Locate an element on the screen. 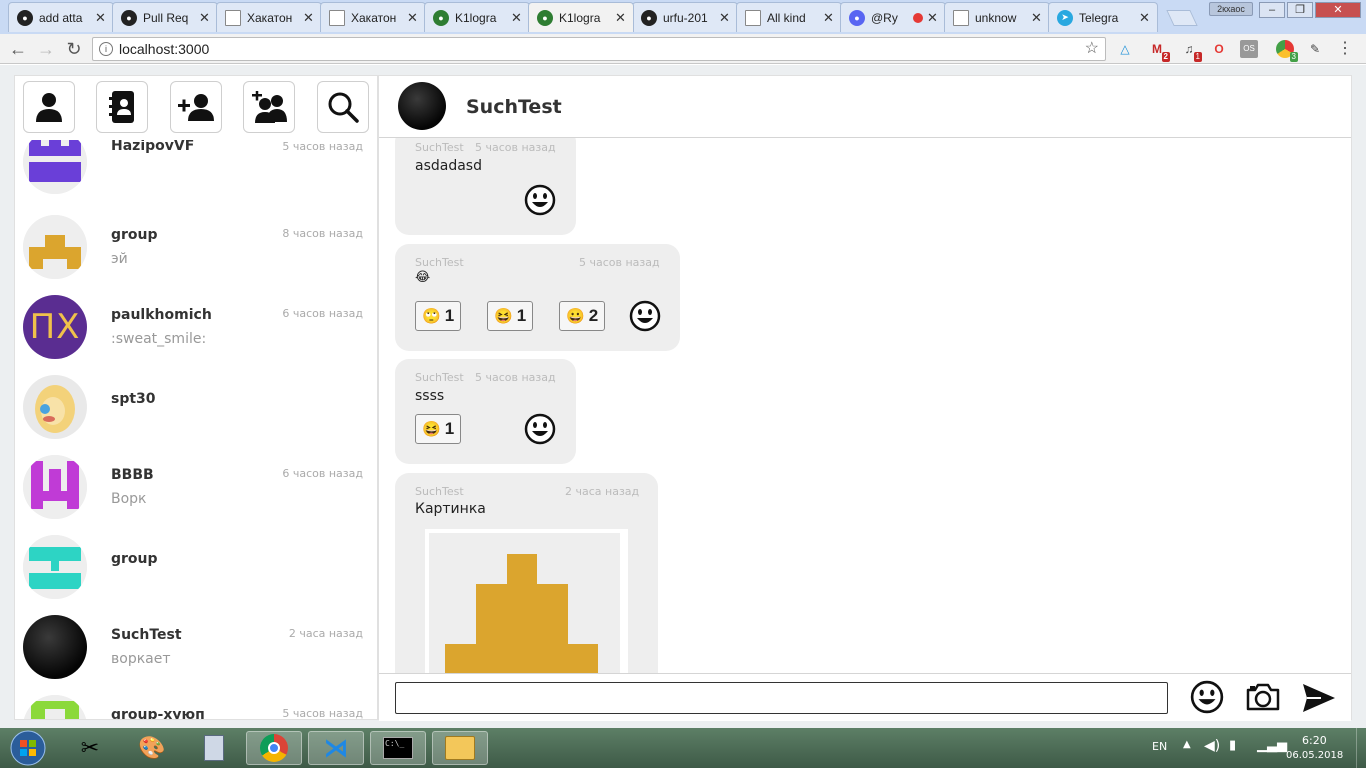  maximize-button: ❐ is located at coordinates (1300, 10).